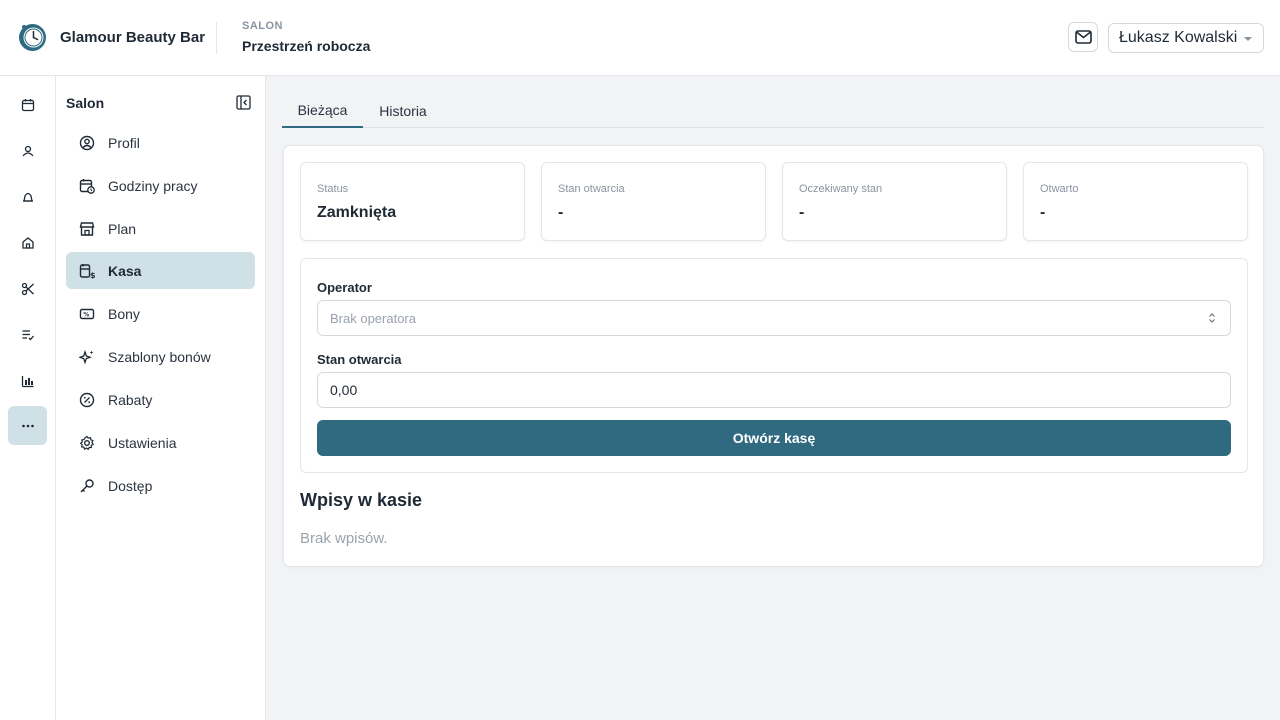  I want to click on sidebar-item-bony: % Bony, so click(160, 313).